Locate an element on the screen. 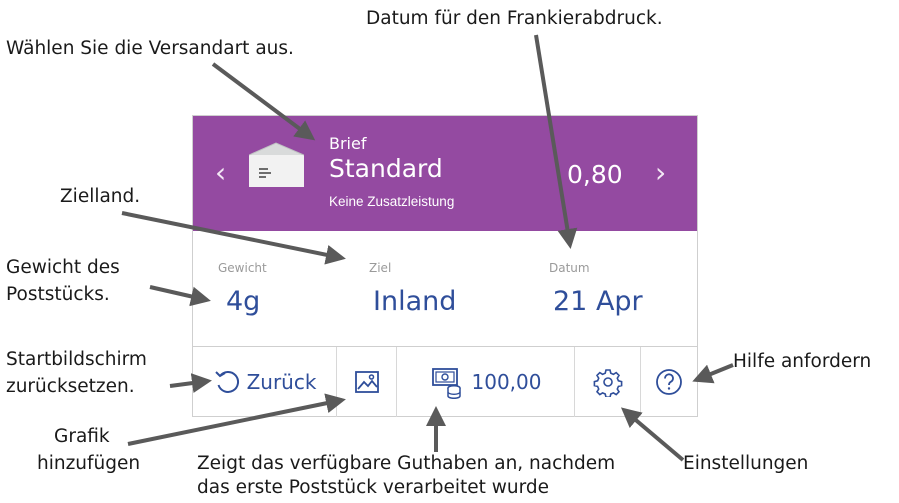  arrow-einstellungen is located at coordinates (652, 434).